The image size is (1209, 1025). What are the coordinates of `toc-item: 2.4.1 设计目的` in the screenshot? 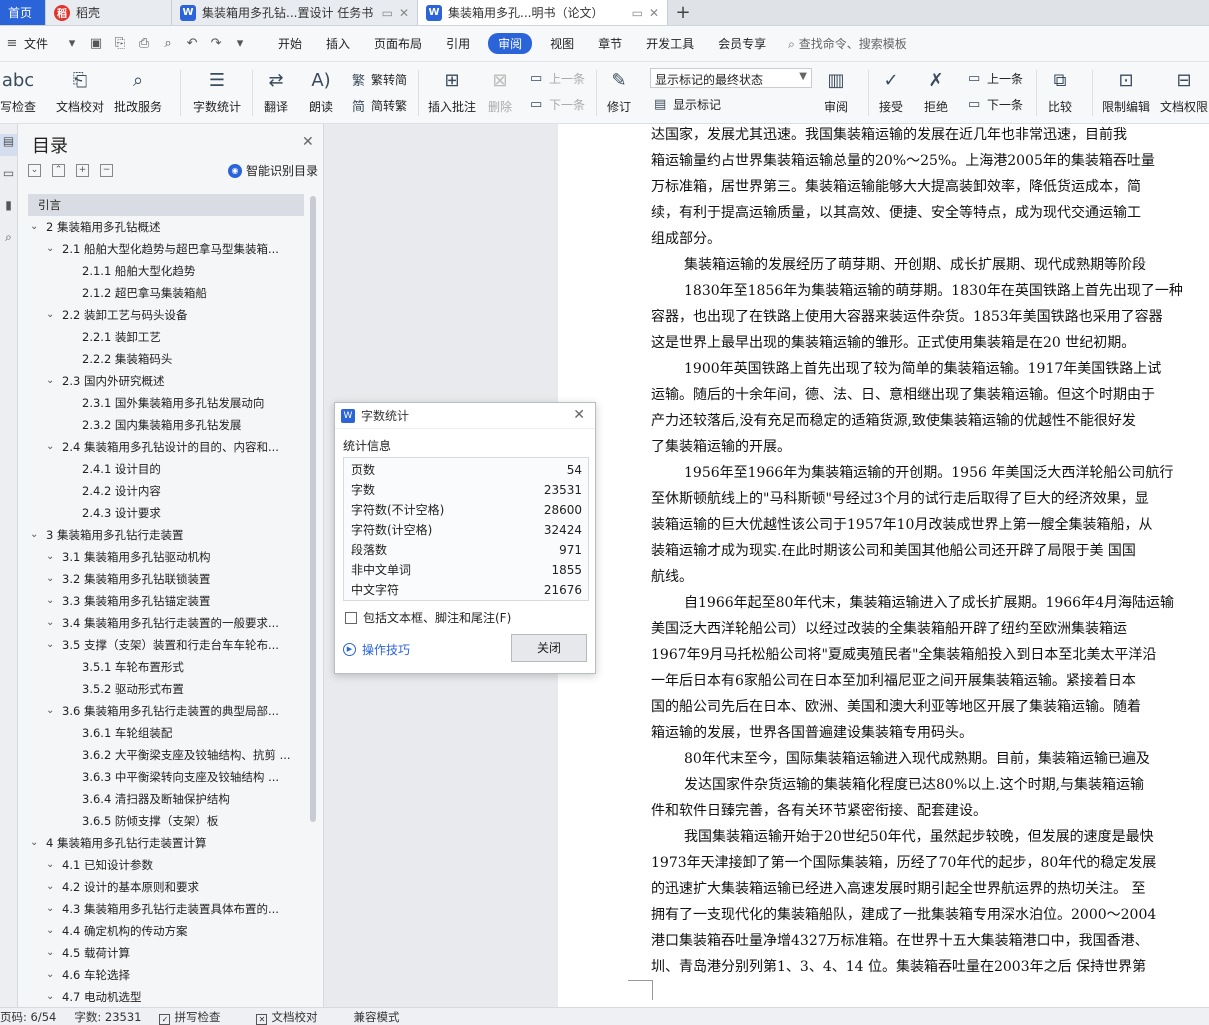 It's located at (166, 469).